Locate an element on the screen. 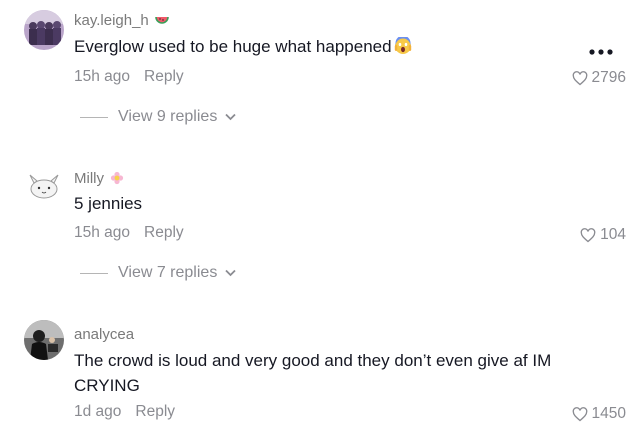  screaming-face-icon is located at coordinates (403, 48).